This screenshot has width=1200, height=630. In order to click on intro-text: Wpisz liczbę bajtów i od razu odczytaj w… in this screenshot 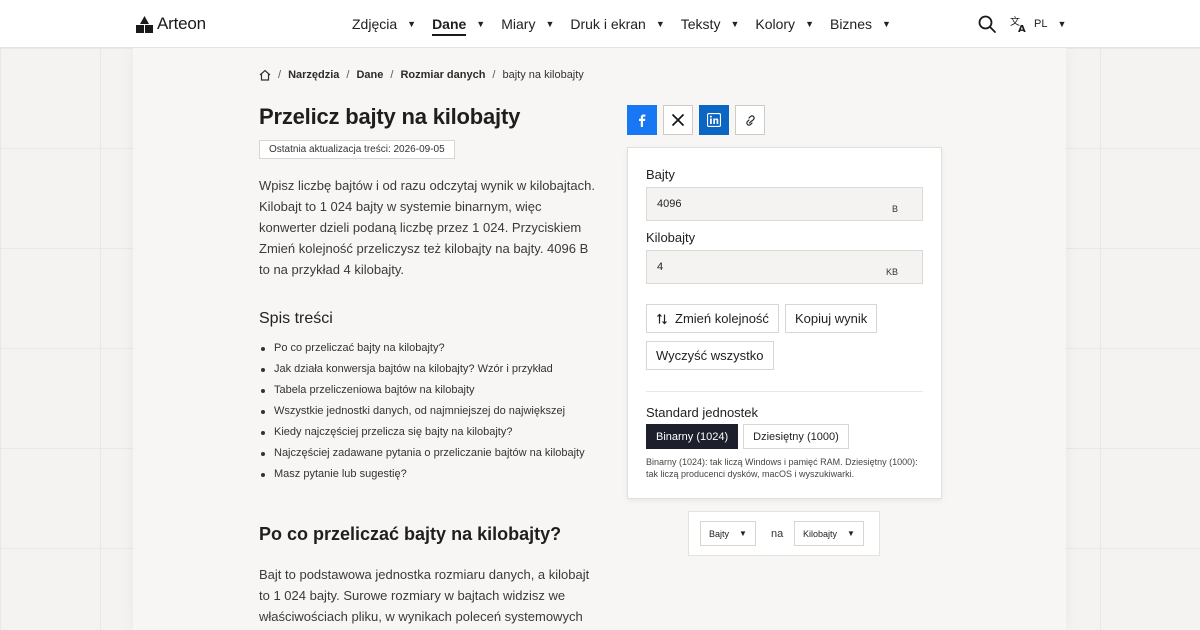, I will do `click(427, 227)`.